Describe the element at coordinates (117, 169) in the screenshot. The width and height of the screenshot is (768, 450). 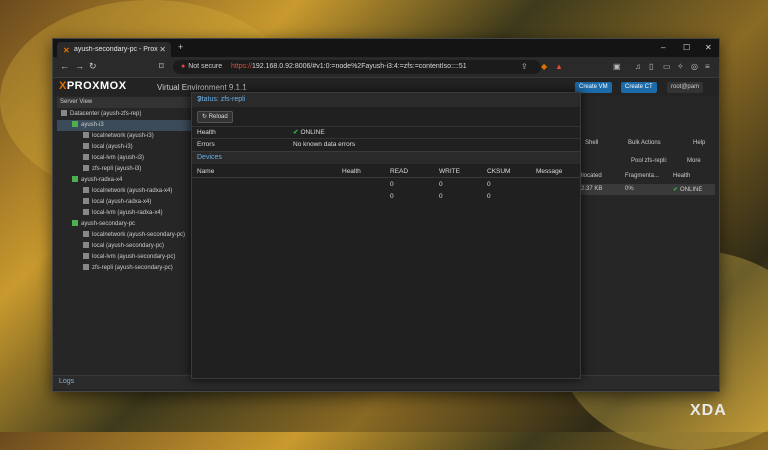
I see `tree-node-label: zfs-repli (ayush-i3)` at that location.